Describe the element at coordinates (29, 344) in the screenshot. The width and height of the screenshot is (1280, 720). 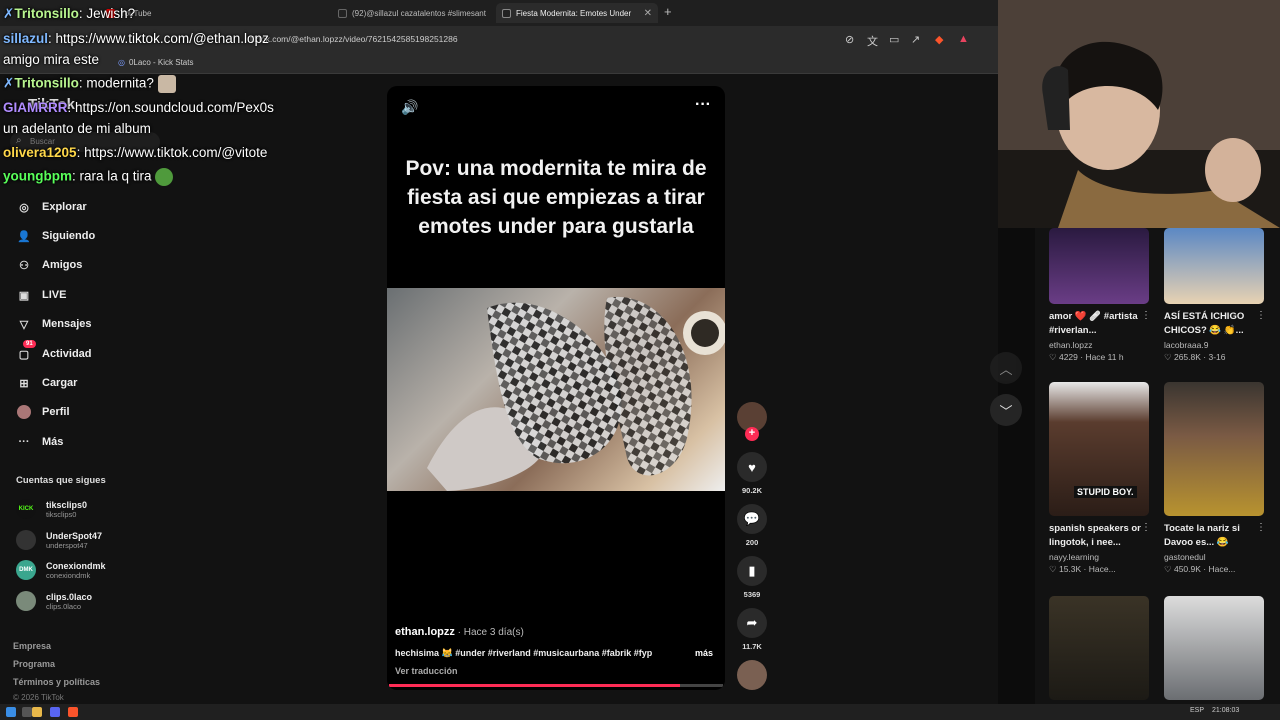
I see `activity-badge: 91` at that location.